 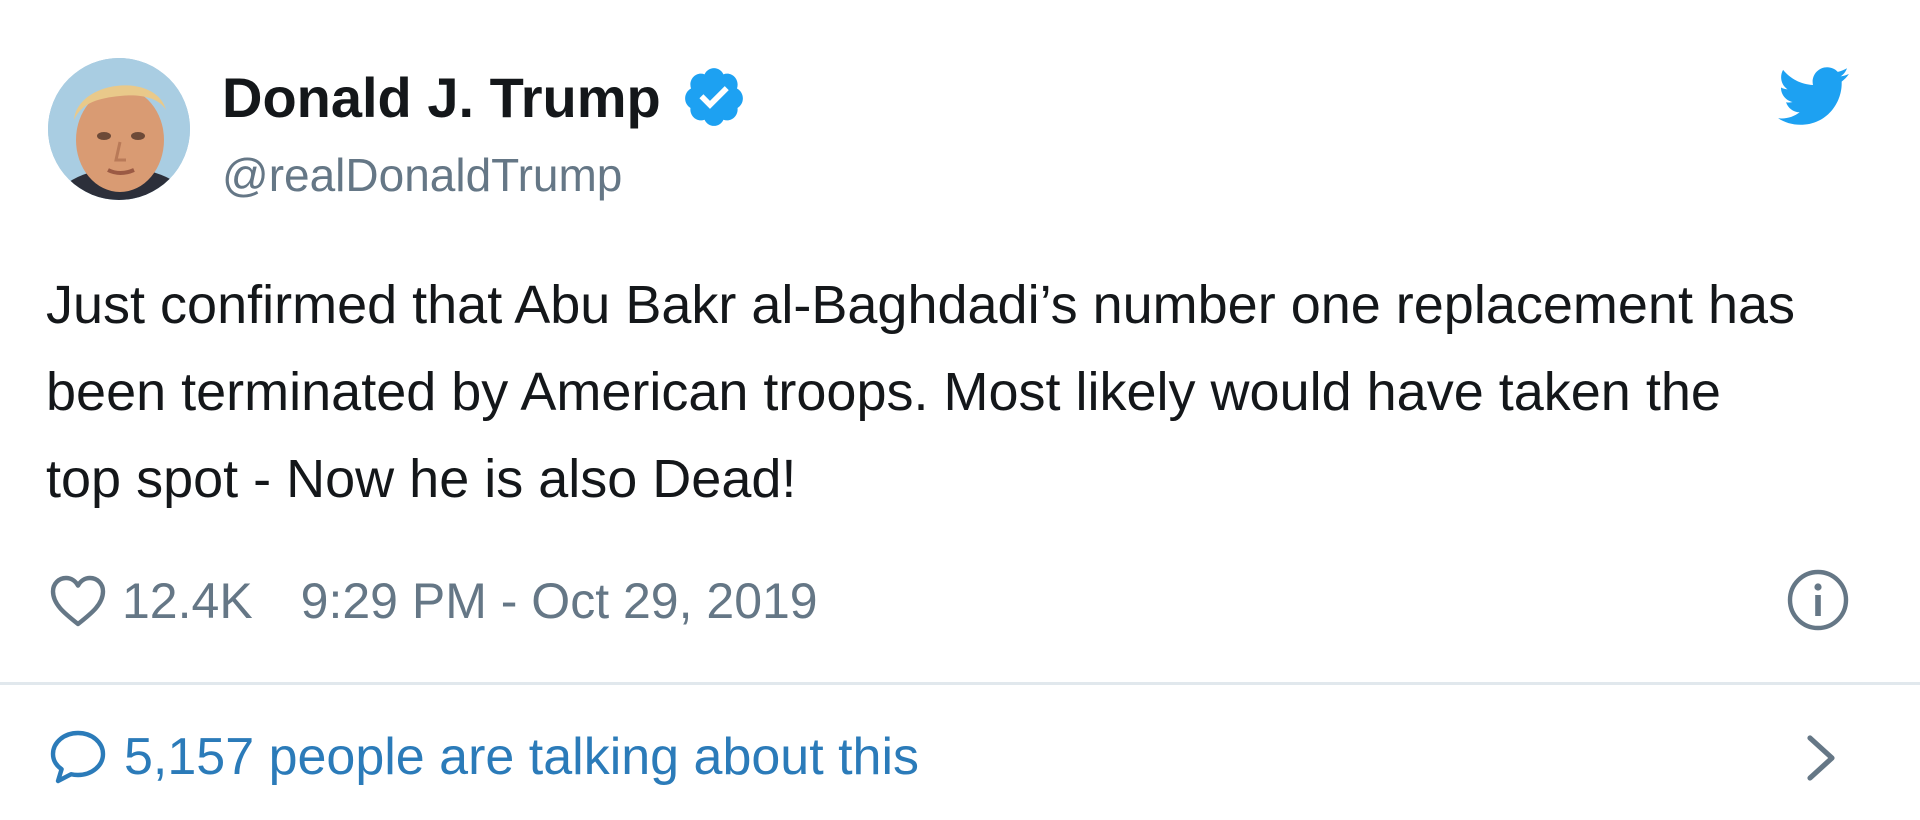 I want to click on author-name-row: Donald J. Trump, so click(x=484, y=97).